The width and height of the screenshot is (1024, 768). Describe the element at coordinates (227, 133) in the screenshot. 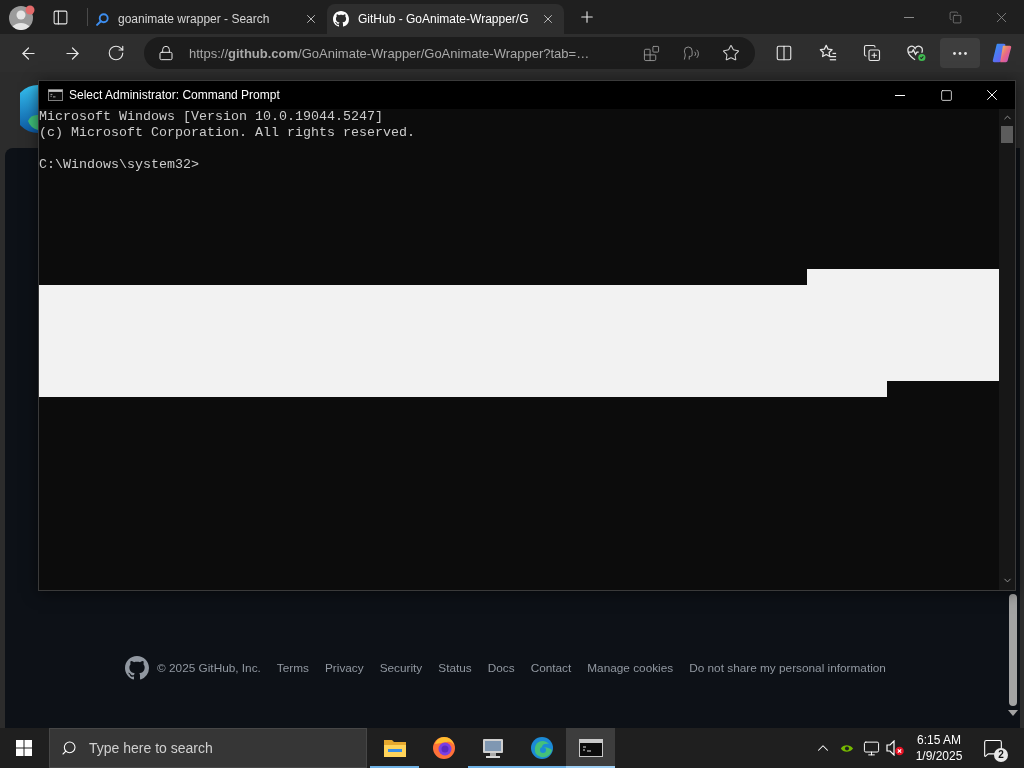

I see `console-line: (c) Microsoft Corporation. All rights reserved.` at that location.